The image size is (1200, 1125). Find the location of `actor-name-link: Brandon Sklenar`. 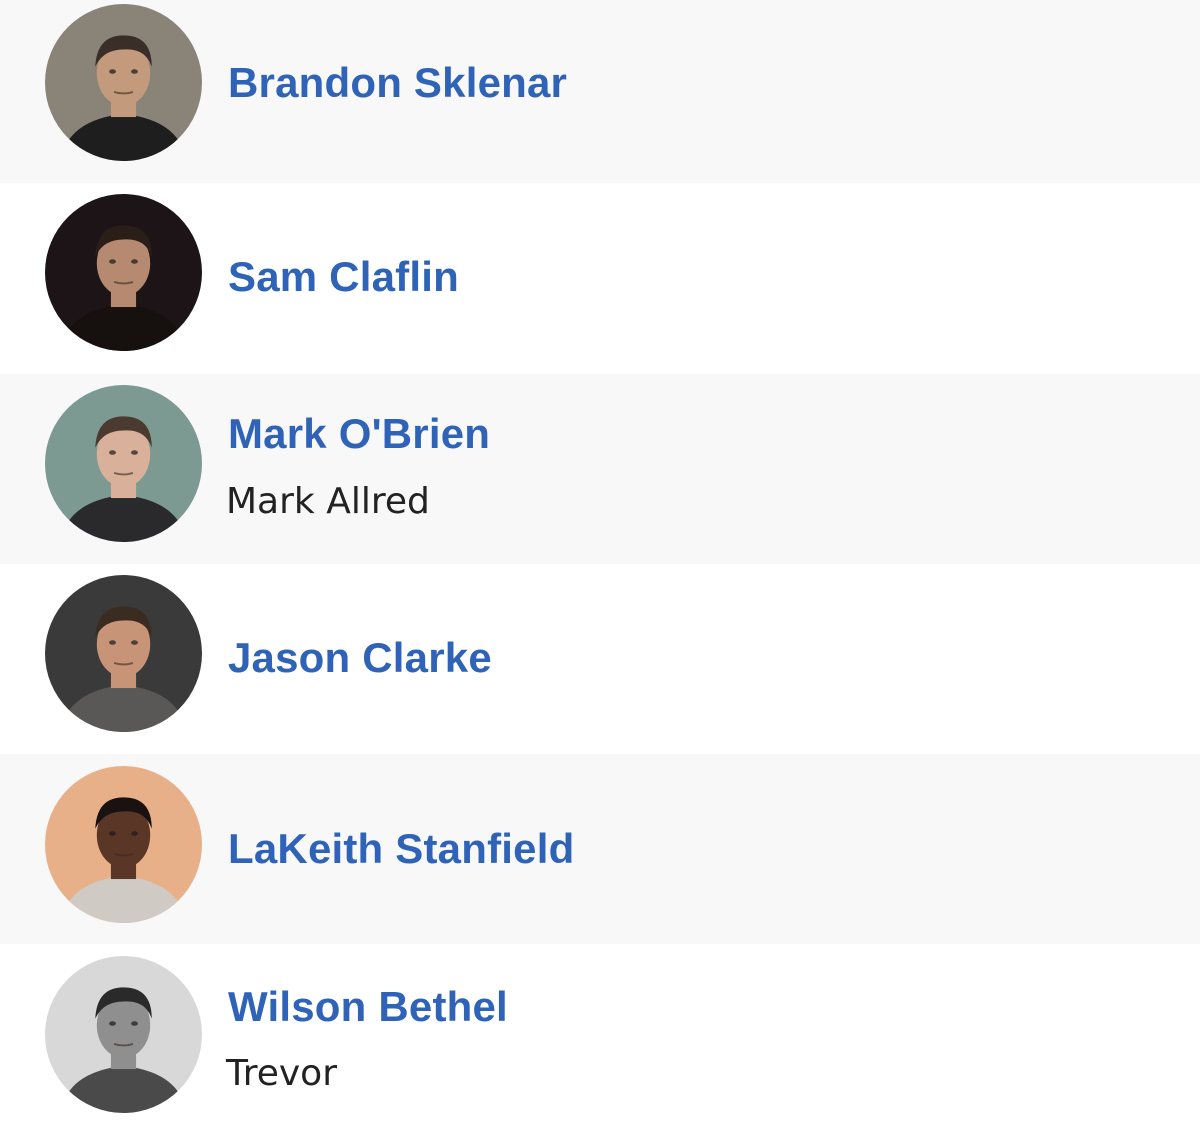

actor-name-link: Brandon Sklenar is located at coordinates (397, 83).